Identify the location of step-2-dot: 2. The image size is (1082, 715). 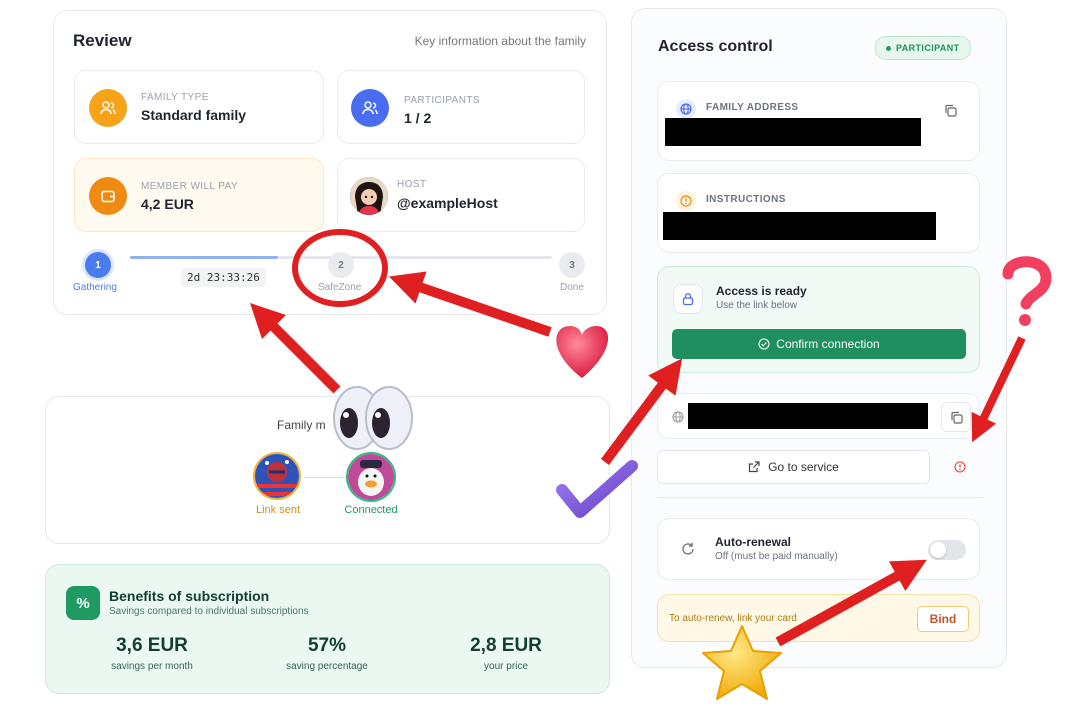
(341, 265).